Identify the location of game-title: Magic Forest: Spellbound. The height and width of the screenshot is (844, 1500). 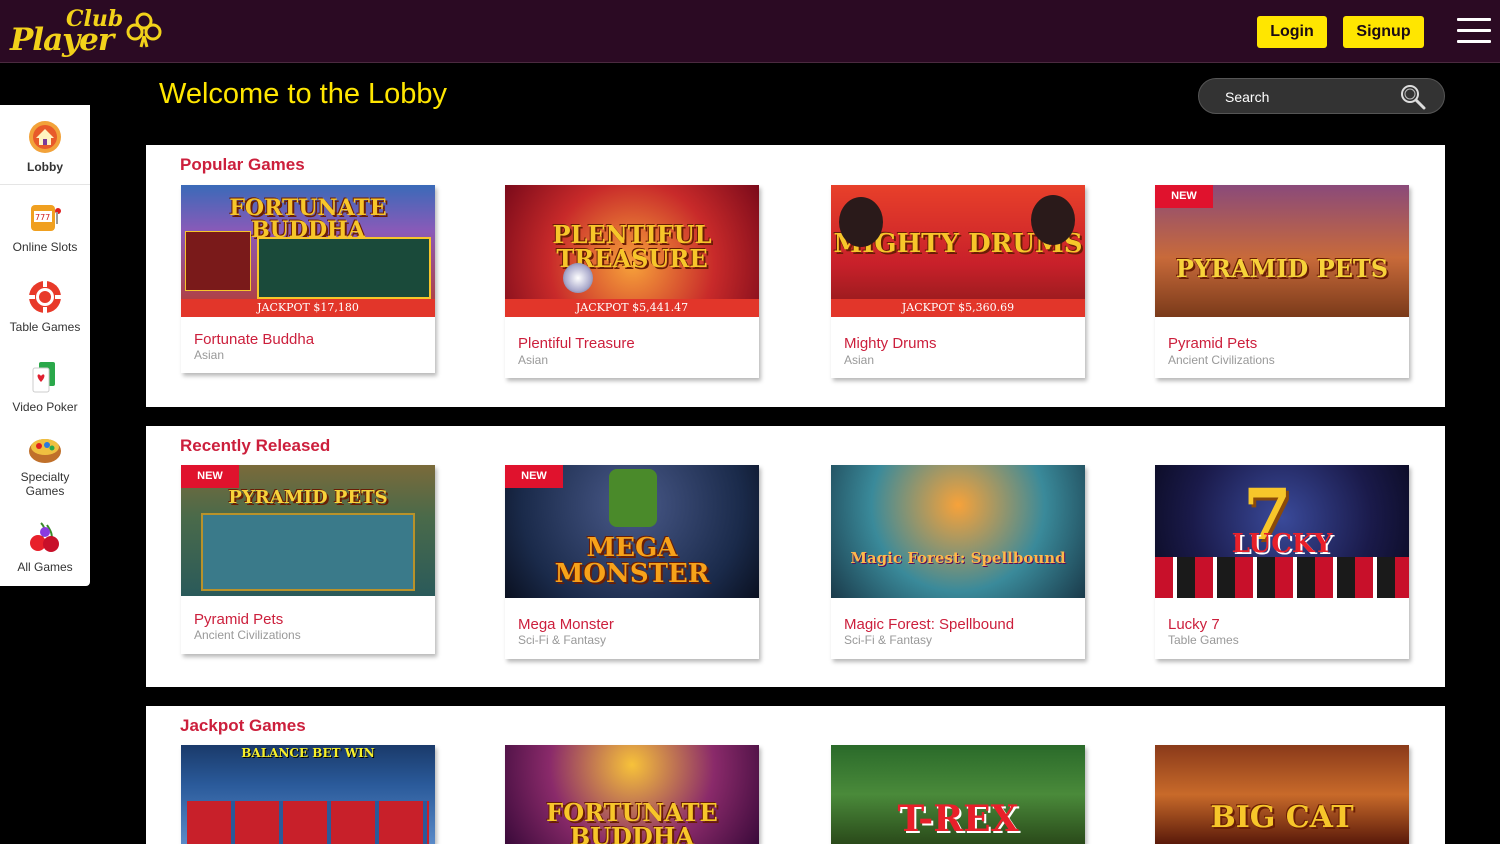
(929, 624).